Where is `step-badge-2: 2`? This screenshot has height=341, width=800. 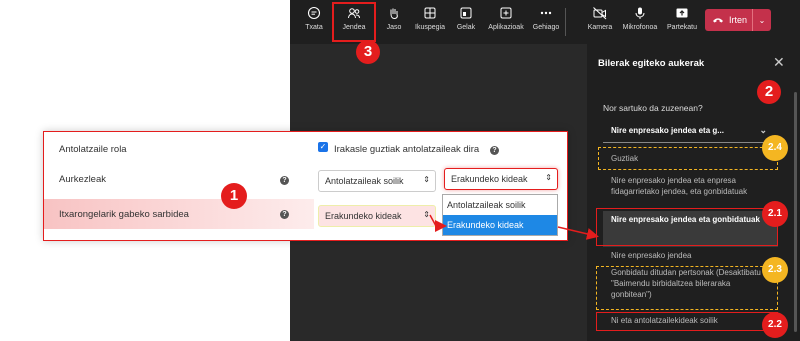
step-badge-2: 2 is located at coordinates (769, 92).